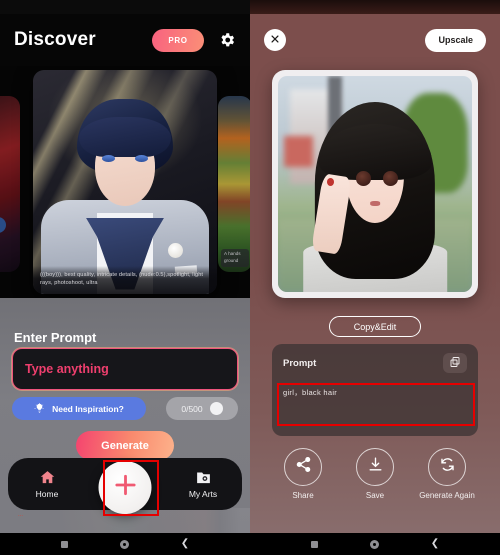 Image resolution: width=500 pixels, height=555 pixels. Describe the element at coordinates (375, 363) in the screenshot. I see `prompt-panel-header: Prompt` at that location.